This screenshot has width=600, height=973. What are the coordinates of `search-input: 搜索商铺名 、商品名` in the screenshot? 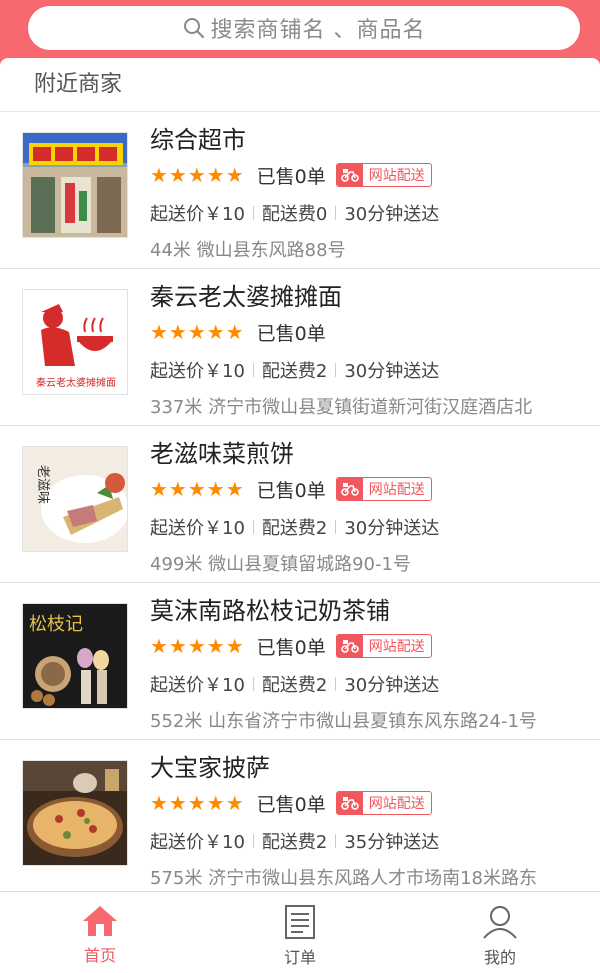 It's located at (304, 28).